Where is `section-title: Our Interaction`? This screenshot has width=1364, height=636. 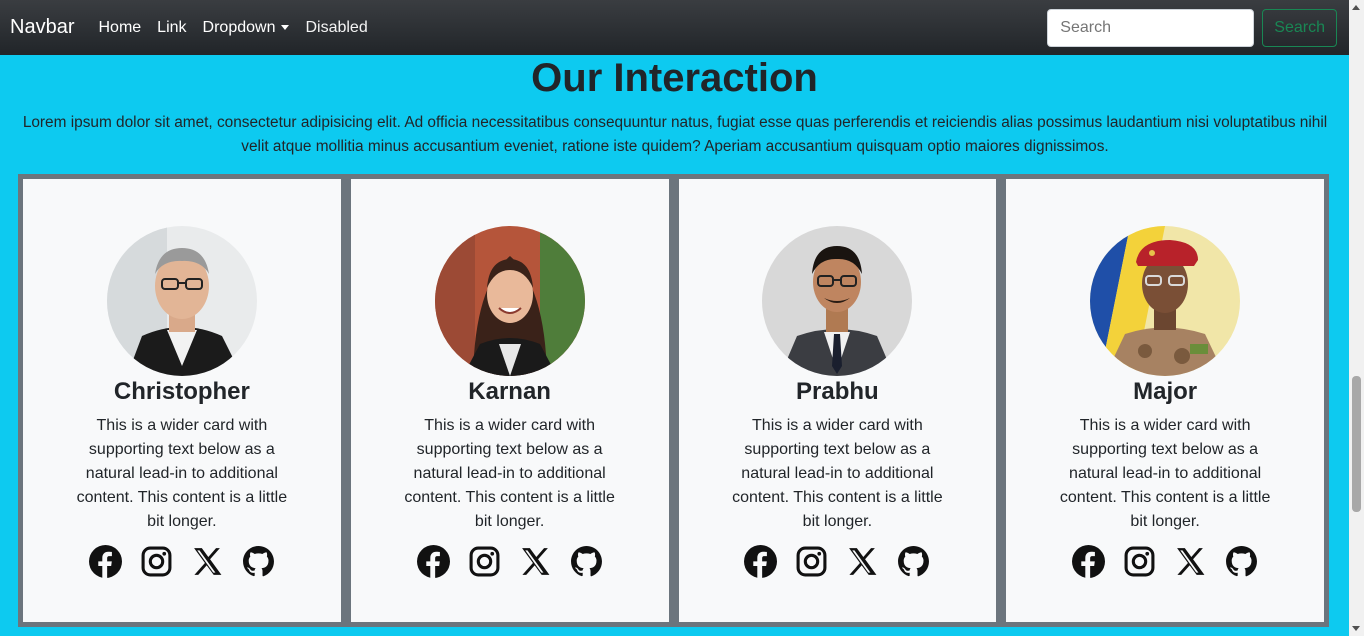 section-title: Our Interaction is located at coordinates (674, 78).